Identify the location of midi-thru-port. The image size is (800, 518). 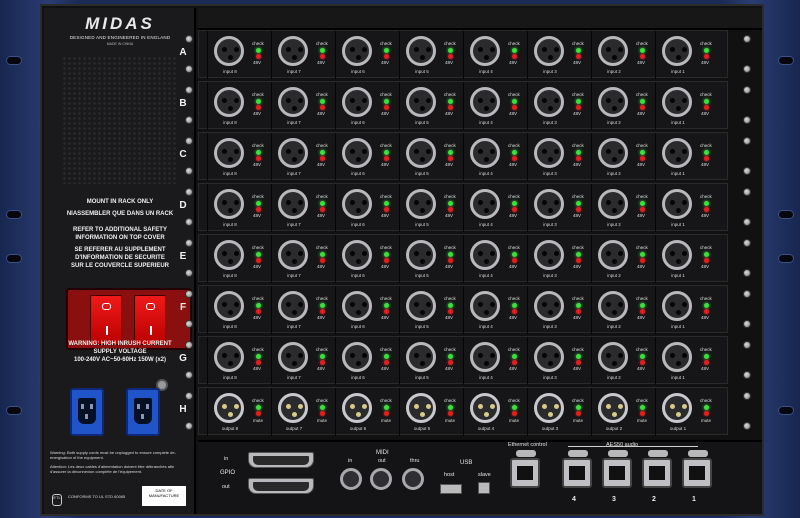
(413, 479).